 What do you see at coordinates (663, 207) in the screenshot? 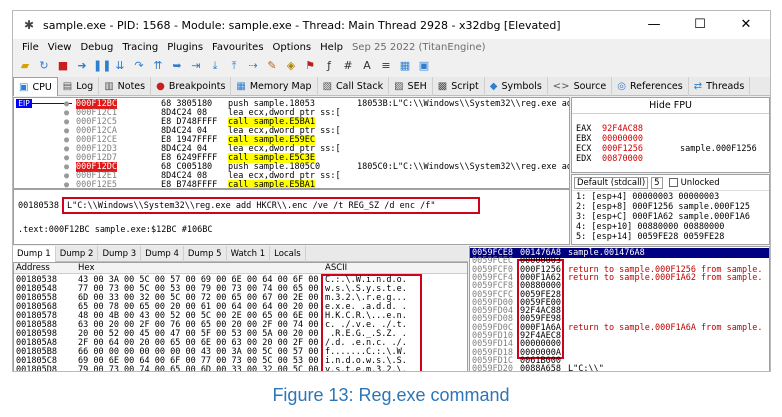
I see `convention-arg-row: 2: [esp+8] 000F1256 sample.000F125` at bounding box center [663, 207].